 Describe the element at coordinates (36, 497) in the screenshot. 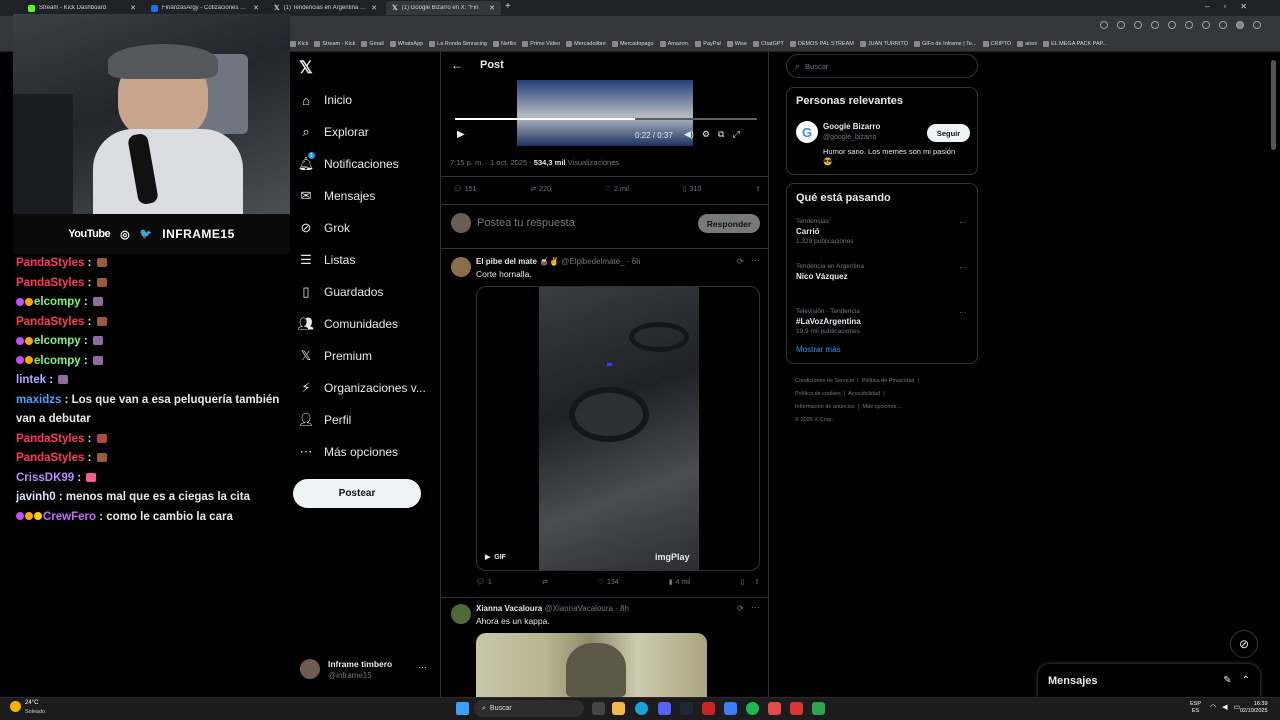

I see `chat-username: javinh0` at that location.